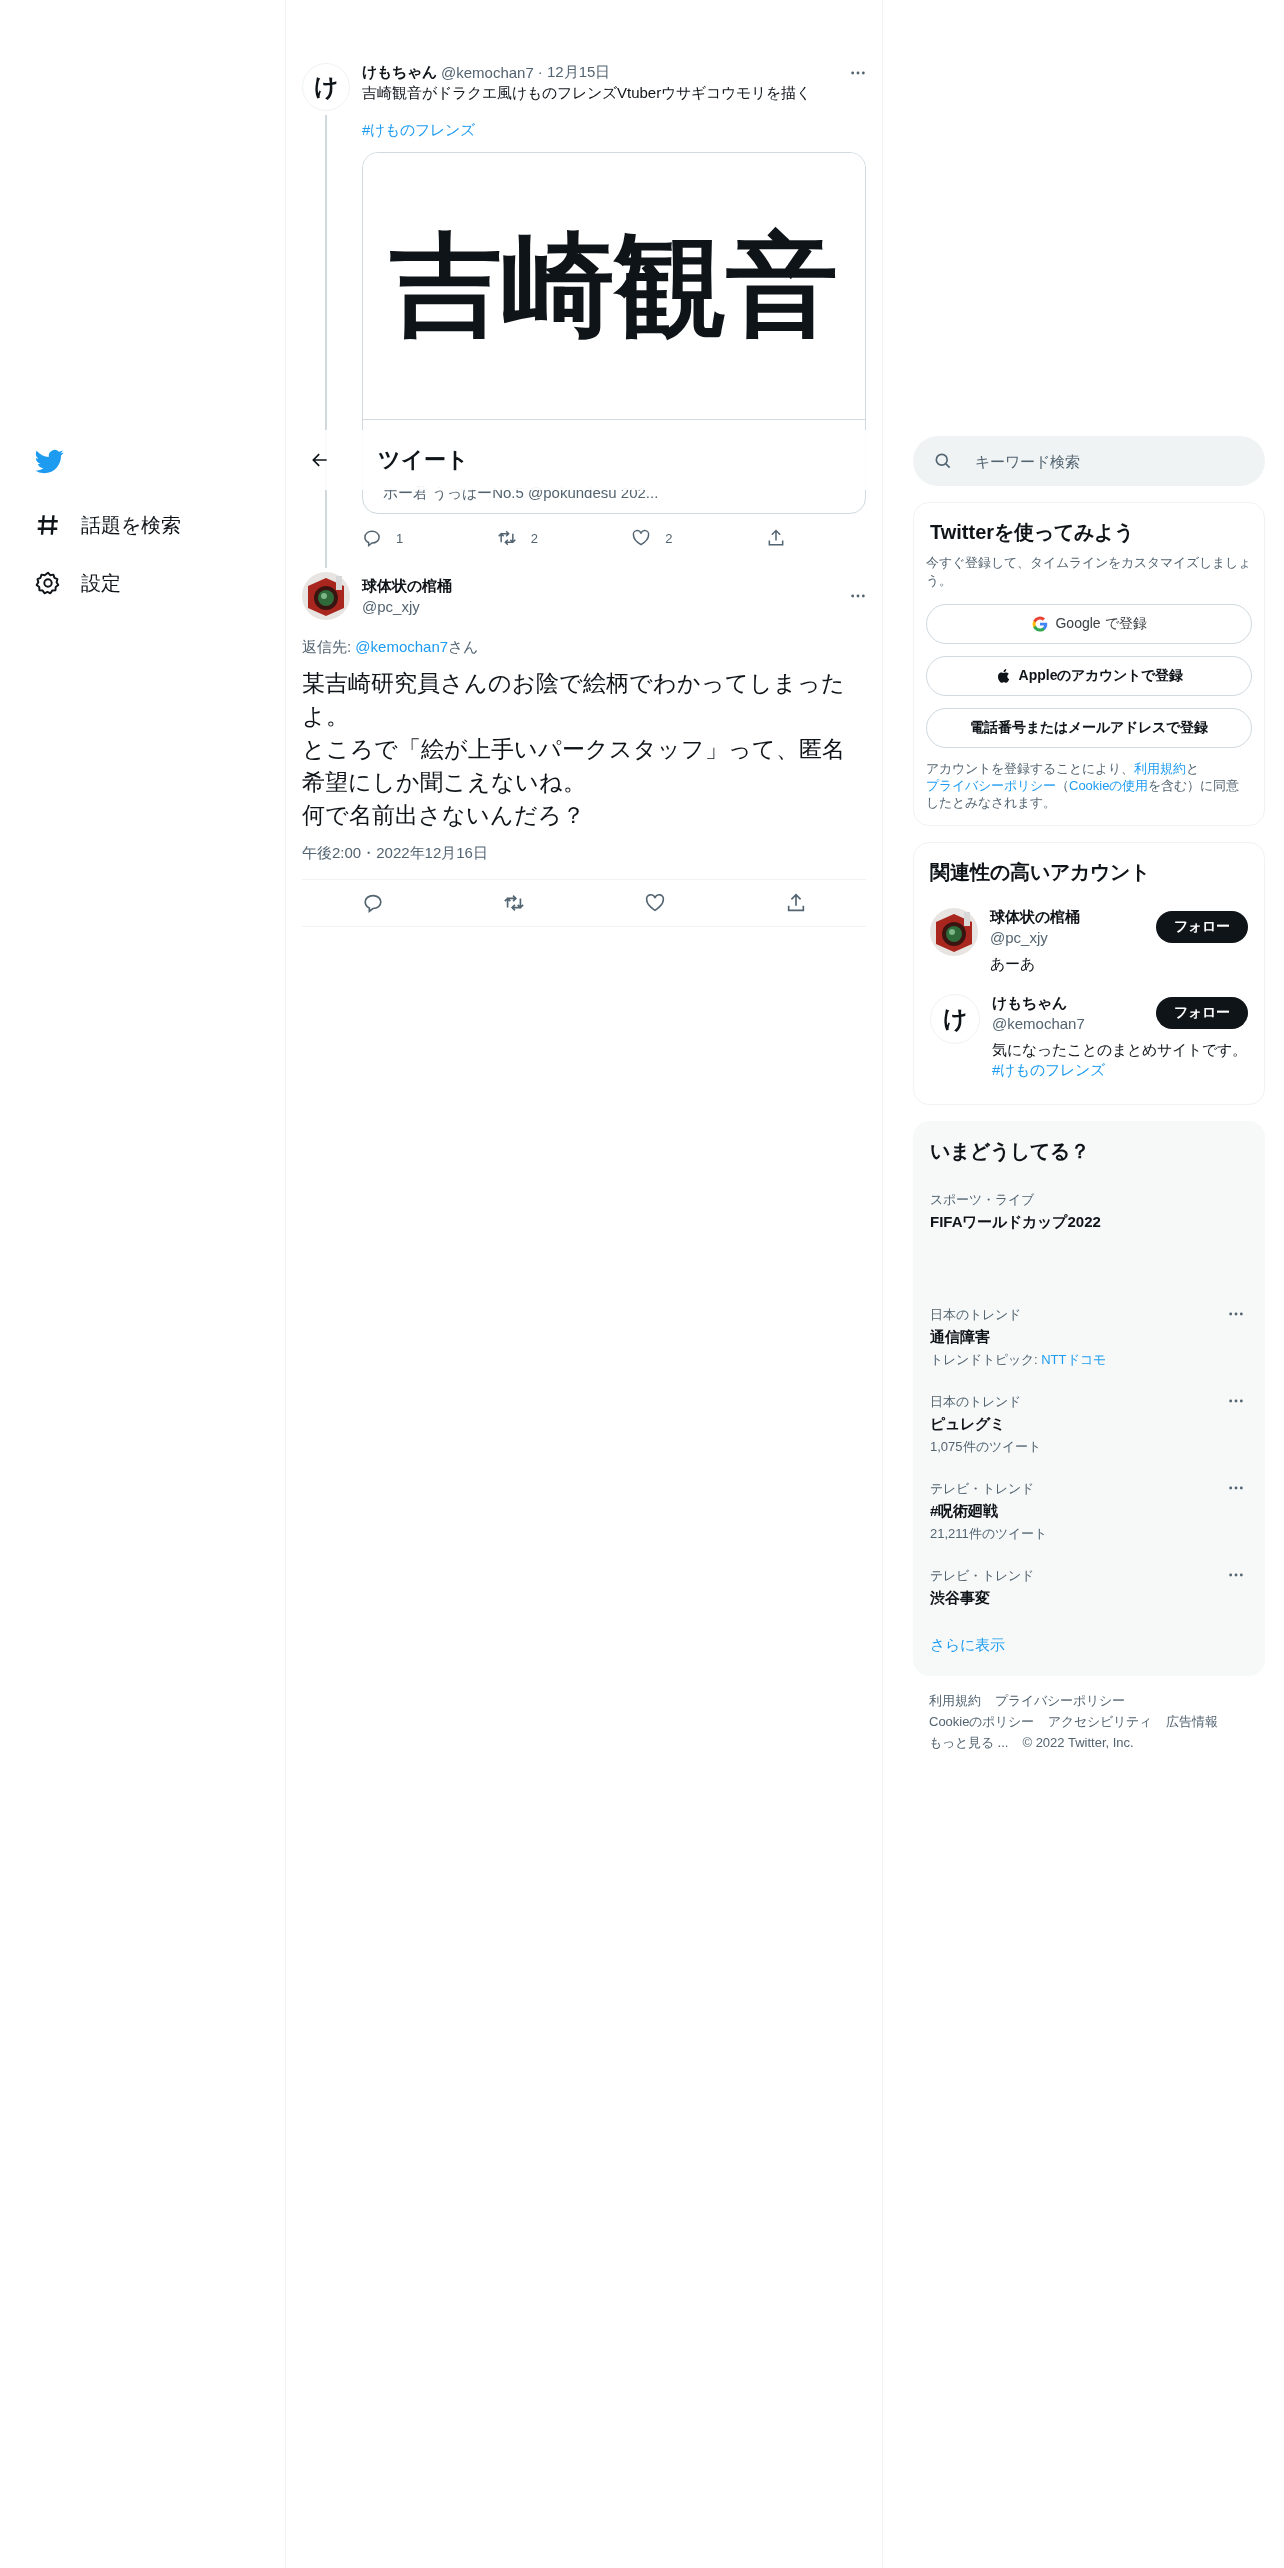 This screenshot has height=2568, width=1284. Describe the element at coordinates (49, 461) in the screenshot. I see `bird-logo-icon` at that location.